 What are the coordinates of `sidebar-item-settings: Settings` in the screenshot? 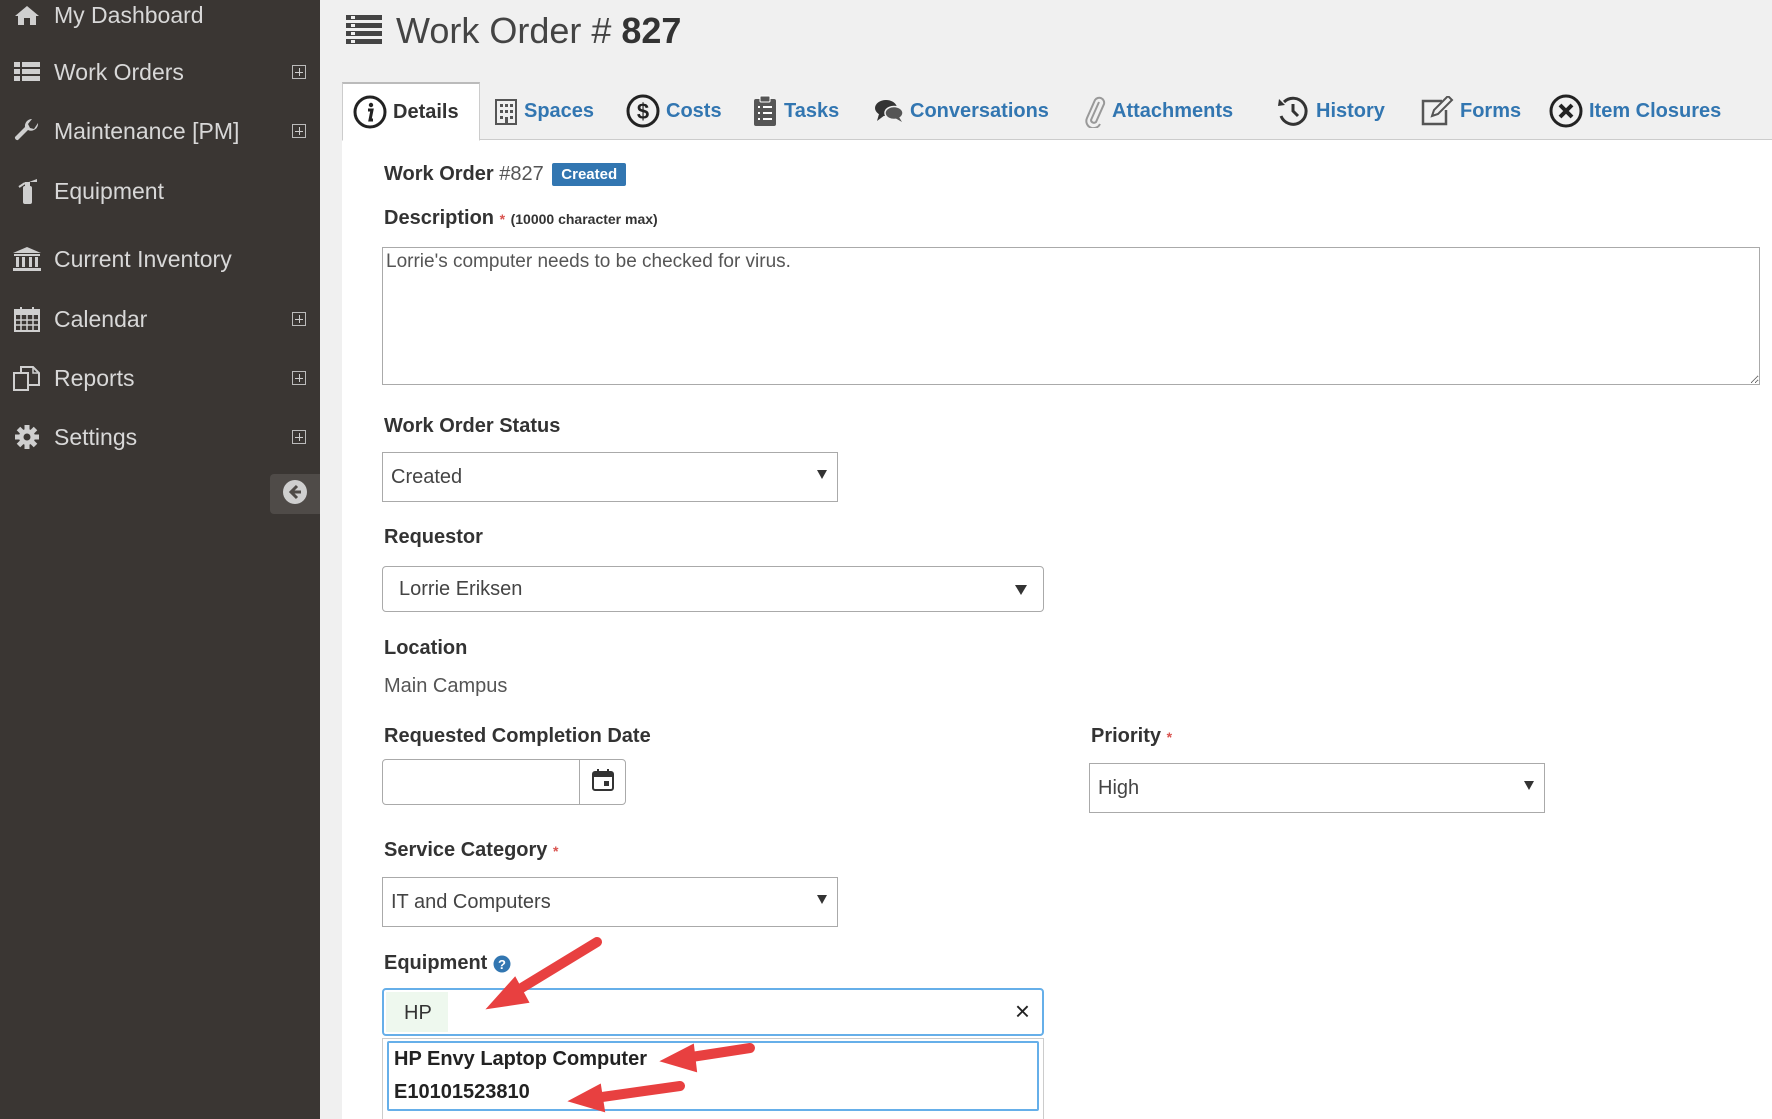 It's located at (160, 437).